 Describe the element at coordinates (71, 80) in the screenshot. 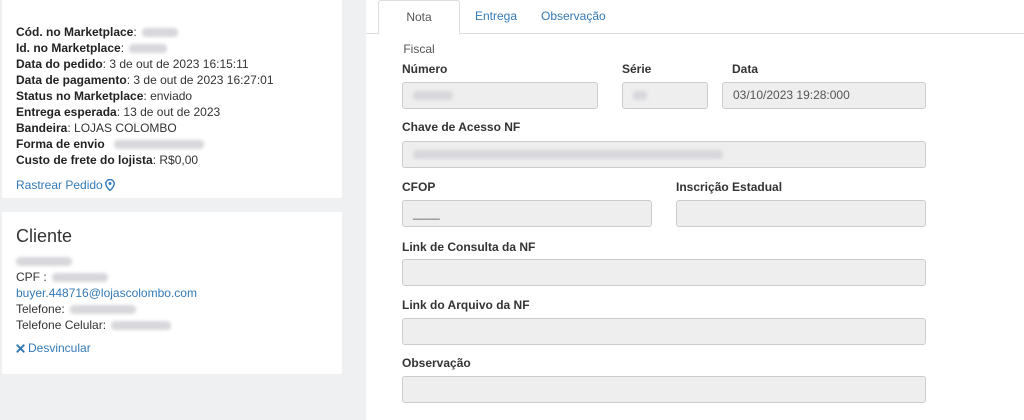

I see `info-label: Data de pagamento` at that location.